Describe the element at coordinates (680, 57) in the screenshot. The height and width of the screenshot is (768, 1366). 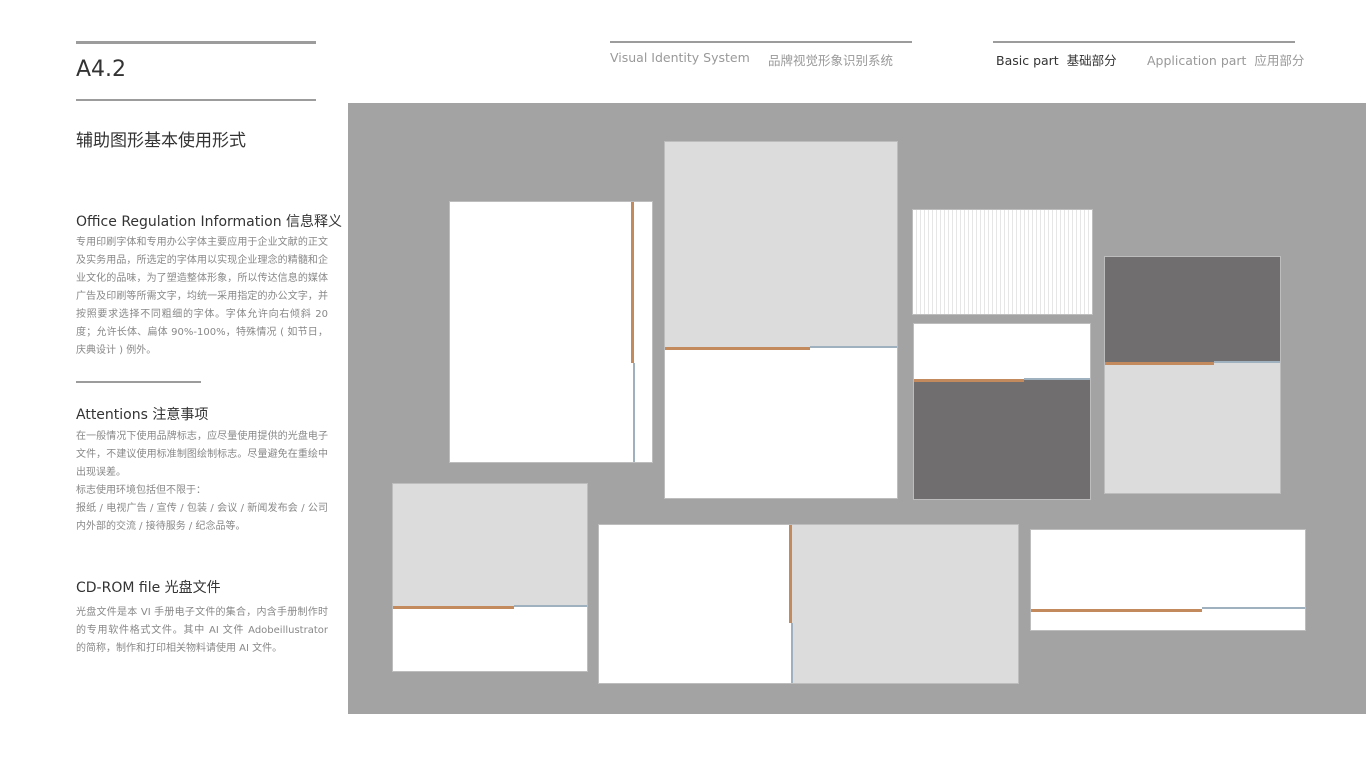
I see `system-en: Visual Identity System` at that location.